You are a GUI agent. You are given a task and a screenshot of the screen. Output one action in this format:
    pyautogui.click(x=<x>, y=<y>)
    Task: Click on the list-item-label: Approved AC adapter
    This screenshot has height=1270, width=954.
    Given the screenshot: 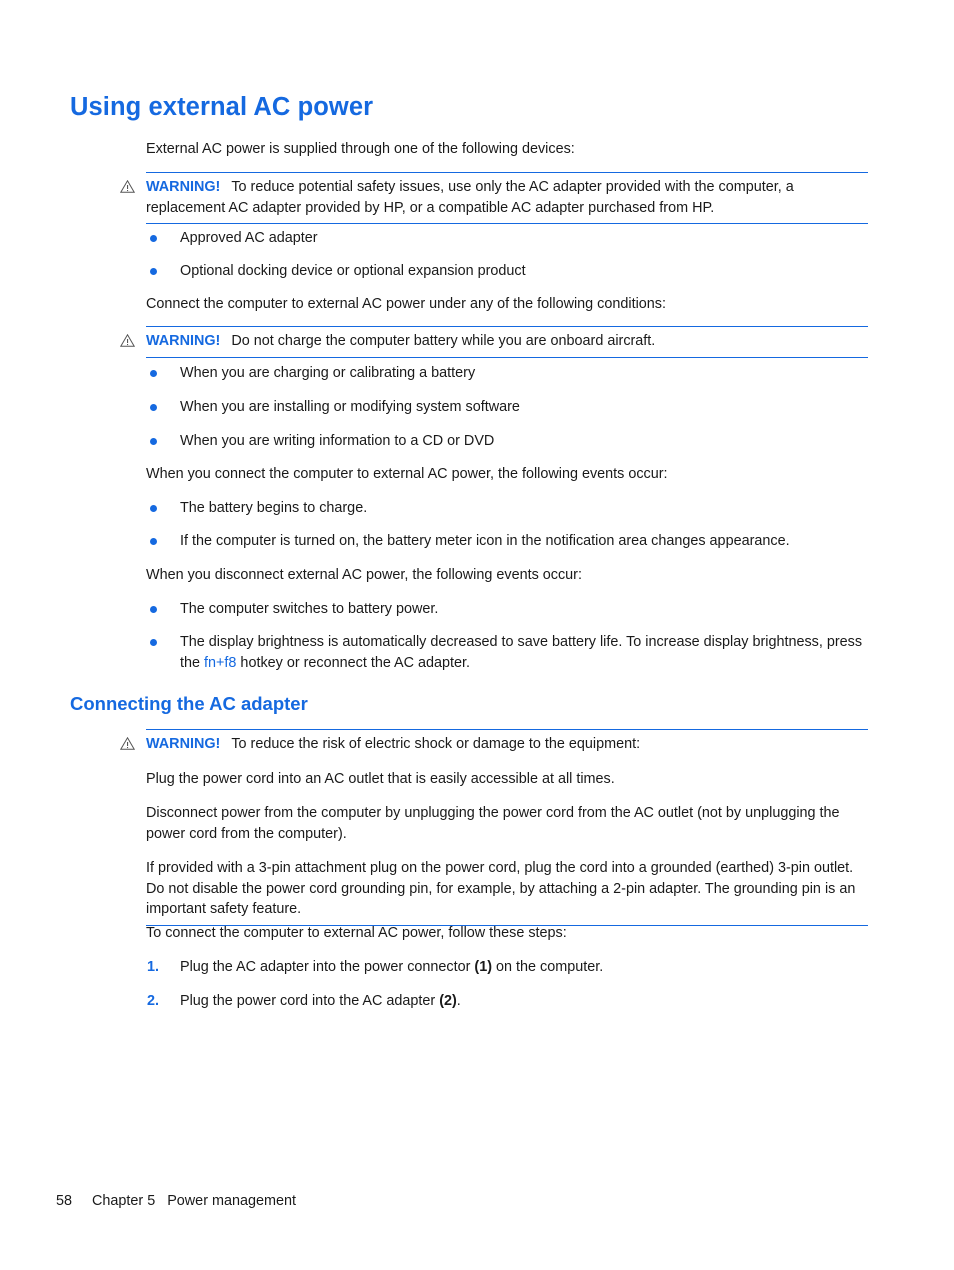 What is the action you would take?
    pyautogui.click(x=249, y=238)
    